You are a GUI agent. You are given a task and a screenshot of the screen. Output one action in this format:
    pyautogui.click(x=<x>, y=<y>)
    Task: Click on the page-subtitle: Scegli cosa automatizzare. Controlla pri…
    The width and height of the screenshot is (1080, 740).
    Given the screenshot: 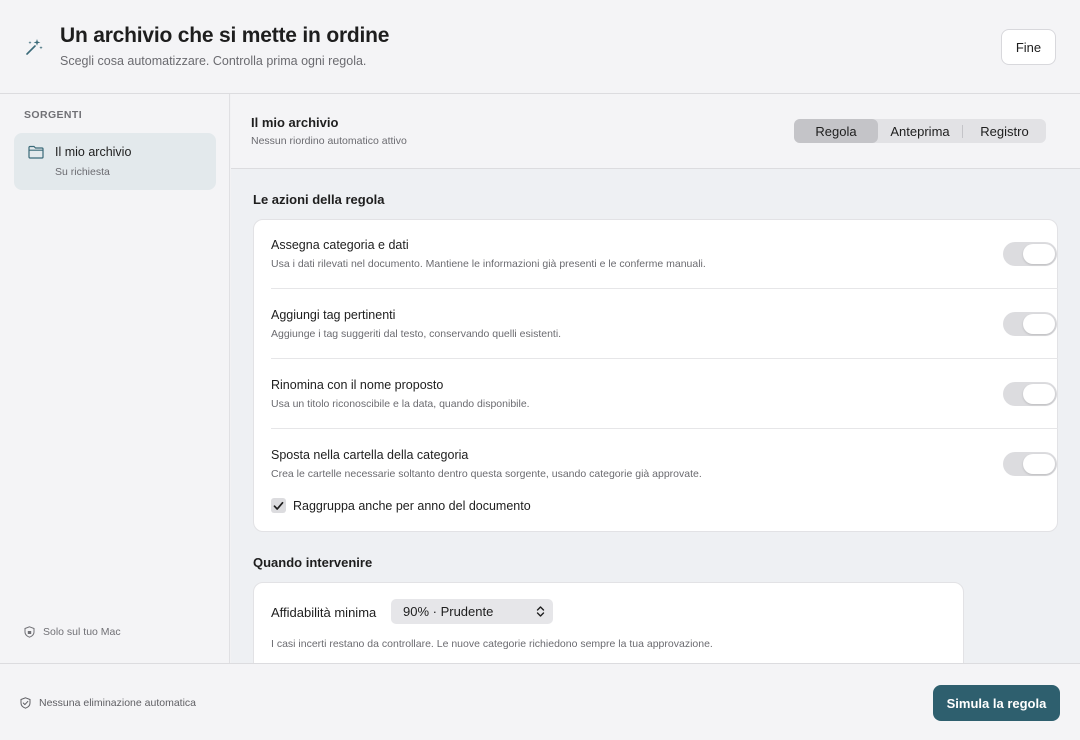 What is the action you would take?
    pyautogui.click(x=213, y=61)
    